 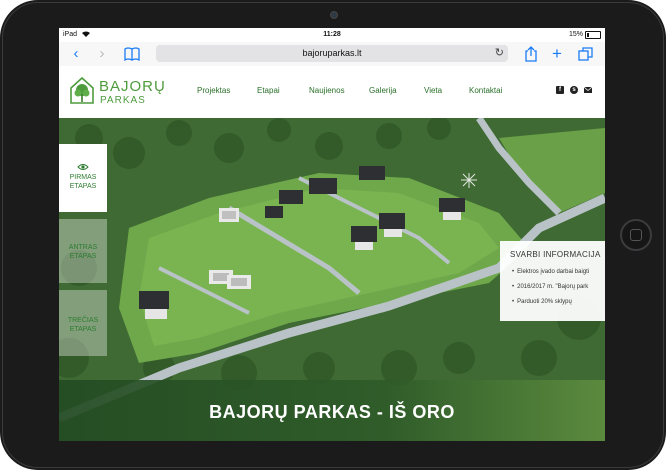 I want to click on hero-banner: BAJORŲ PARKAS - IŠ ORO, so click(x=332, y=410).